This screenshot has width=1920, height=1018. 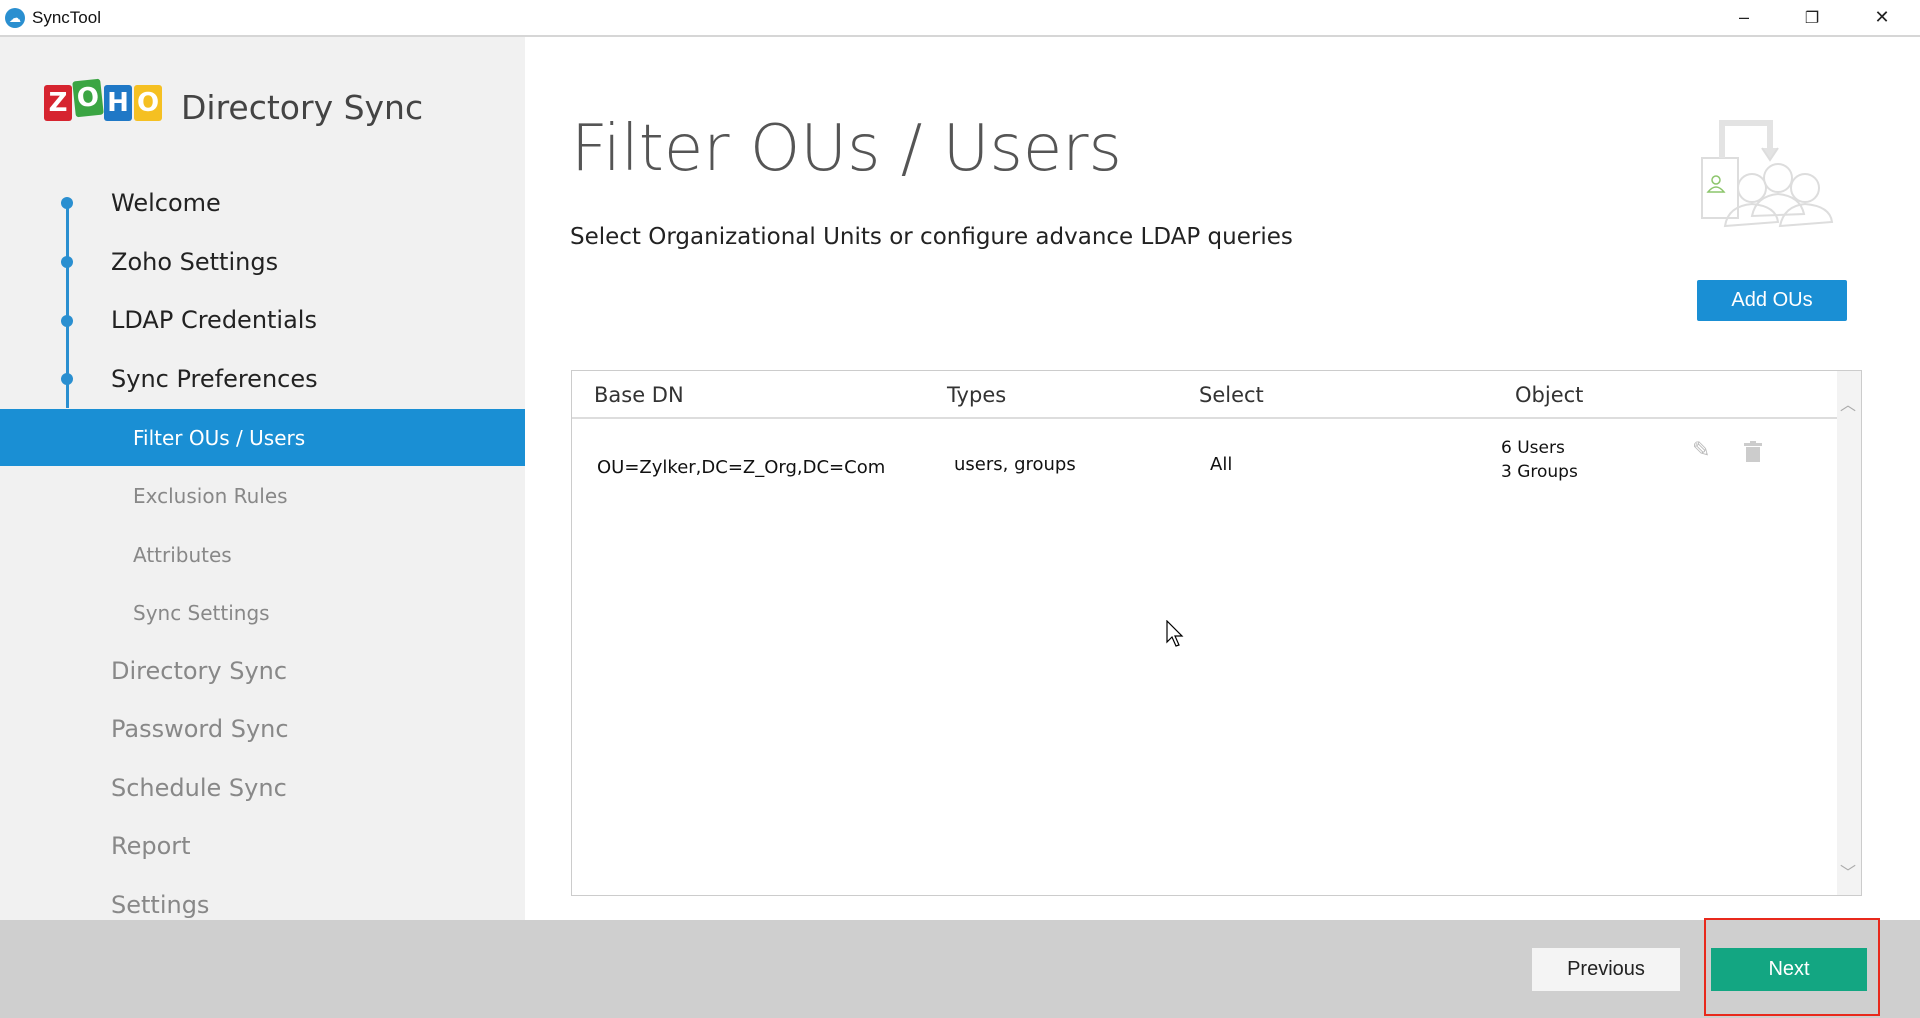 I want to click on cell-select: All, so click(x=1221, y=464).